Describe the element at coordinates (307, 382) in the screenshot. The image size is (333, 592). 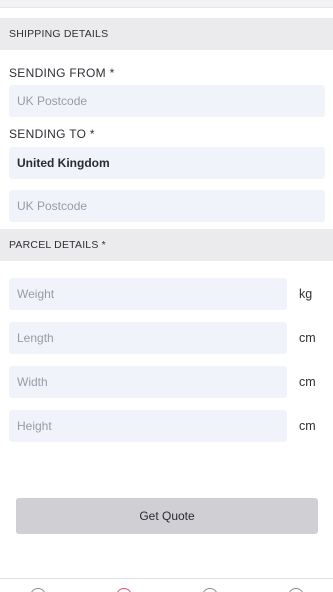
I see `width-unit: cm` at that location.